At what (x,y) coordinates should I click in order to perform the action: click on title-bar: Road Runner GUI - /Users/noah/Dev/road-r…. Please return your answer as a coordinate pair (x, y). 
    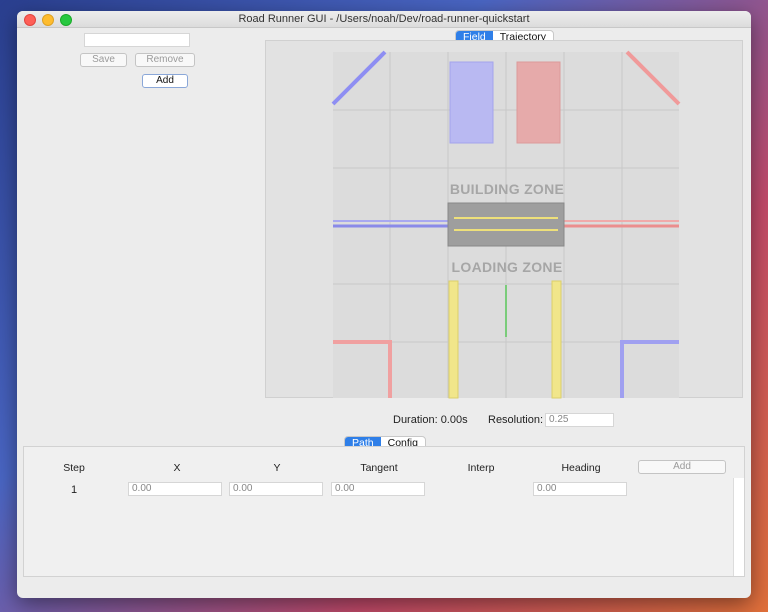
    Looking at the image, I should click on (384, 19).